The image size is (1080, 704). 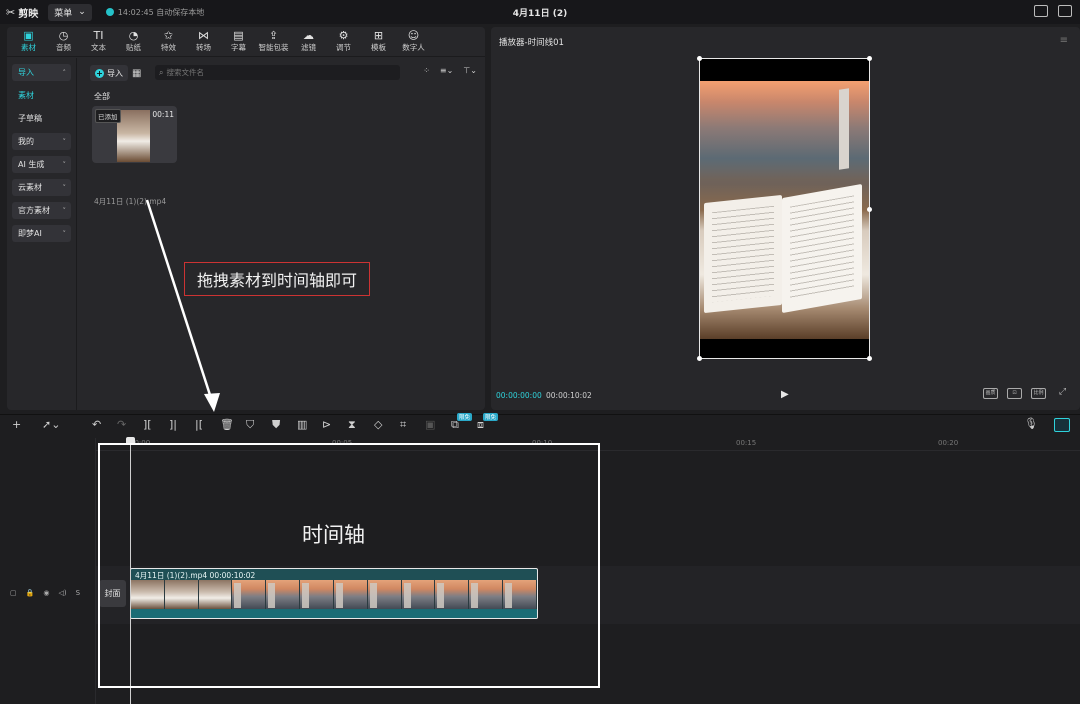 What do you see at coordinates (41, 95) in the screenshot?
I see `sidebar-item: 素材` at bounding box center [41, 95].